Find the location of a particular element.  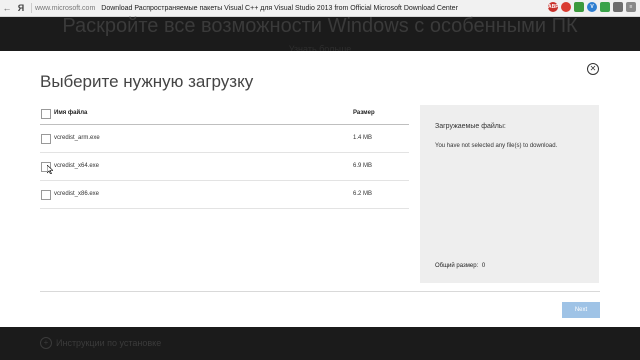

ext-green-icon is located at coordinates (605, 7).